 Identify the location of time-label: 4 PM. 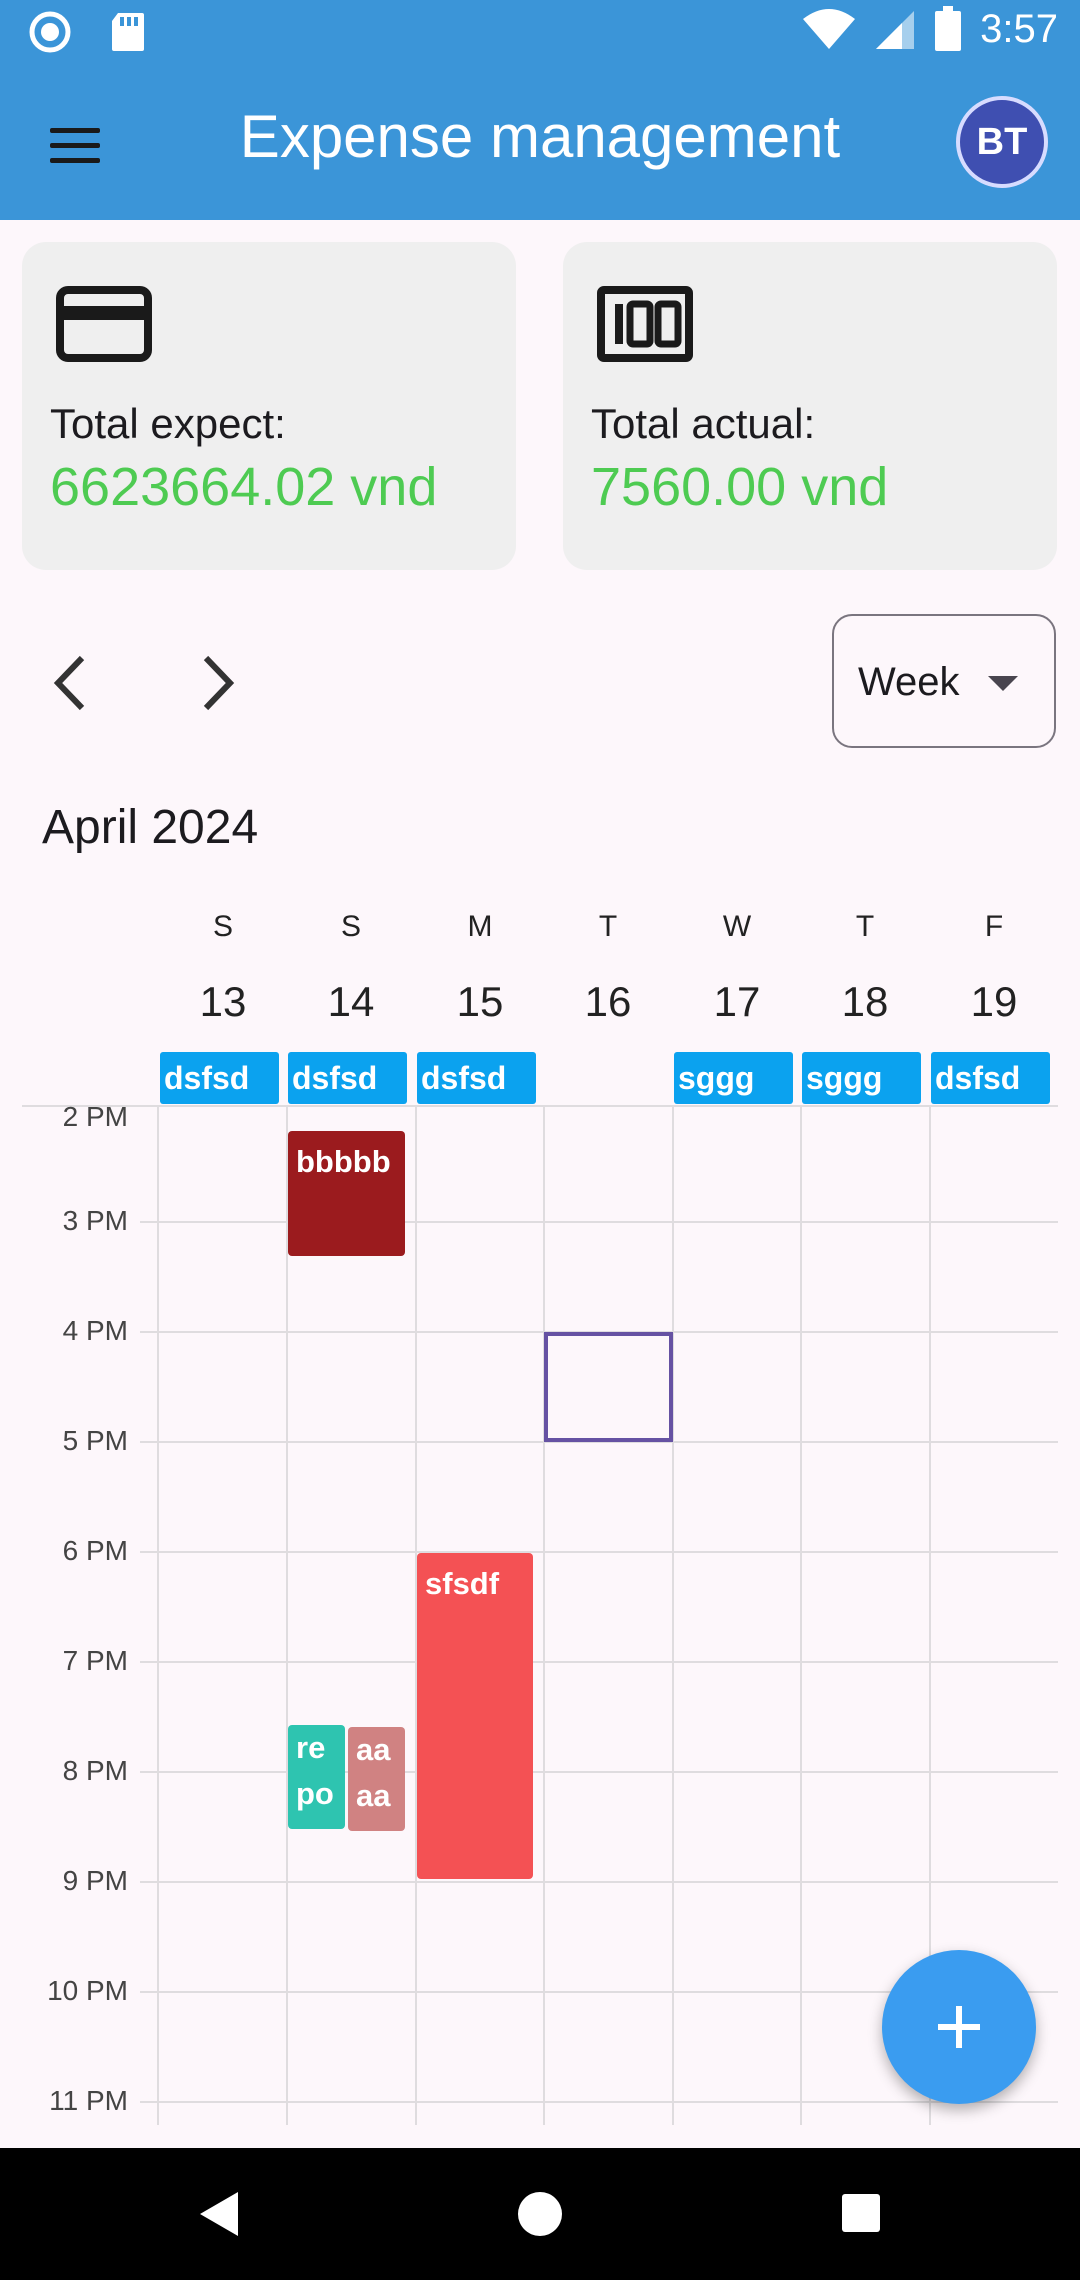
(95, 1330).